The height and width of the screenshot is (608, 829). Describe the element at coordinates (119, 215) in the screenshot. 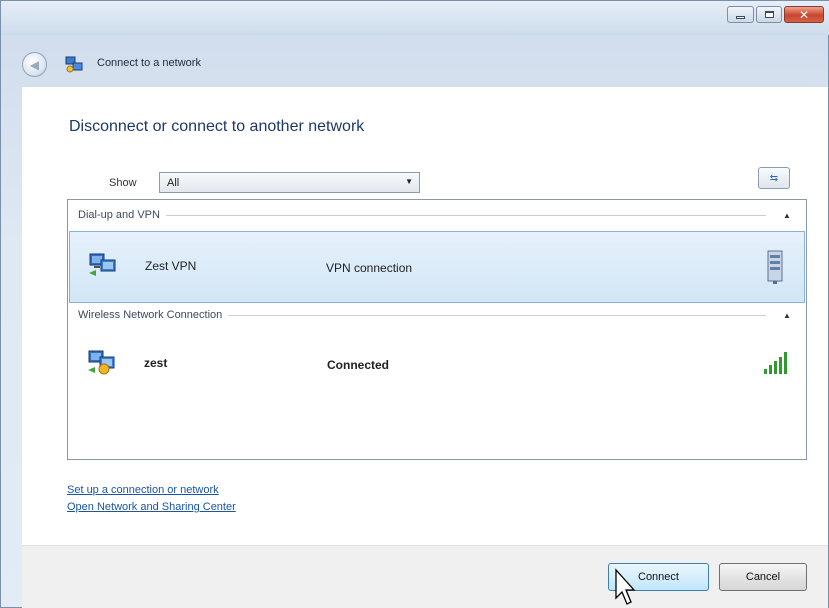

I see `group-title: Dial-up and VPN` at that location.